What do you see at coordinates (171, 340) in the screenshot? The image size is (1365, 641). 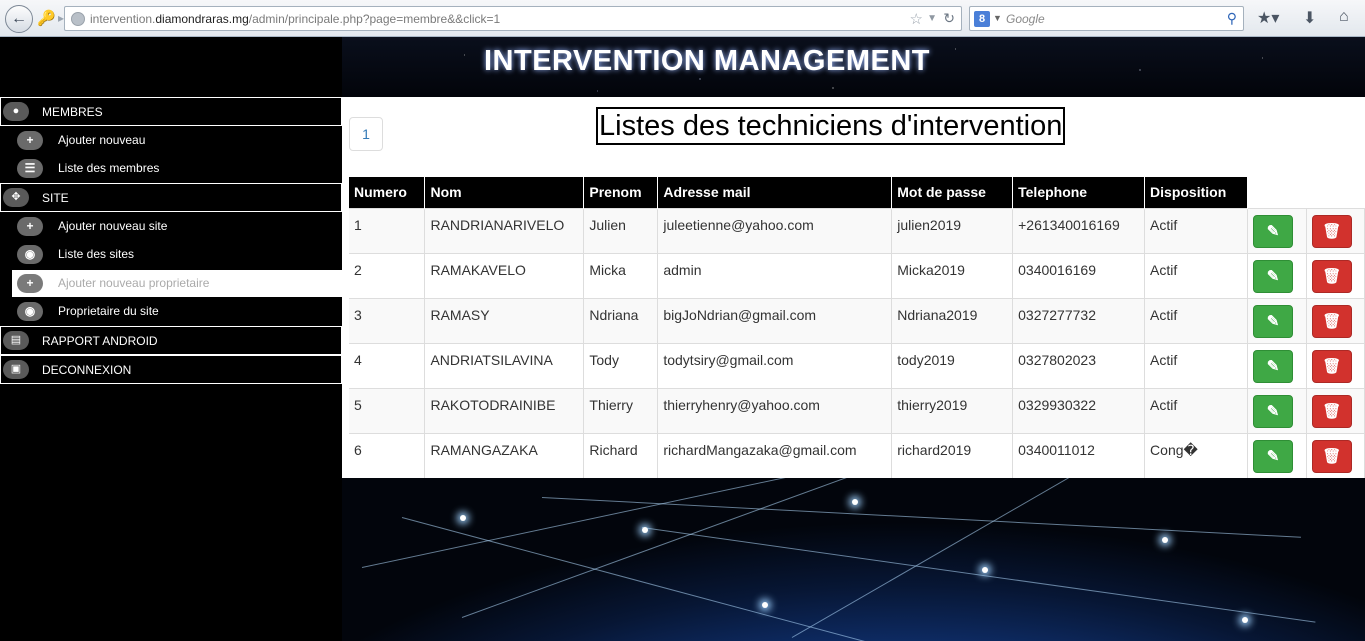 I see `sidebar-section-rapport-android: ▤ RAPPORT ANDROID` at bounding box center [171, 340].